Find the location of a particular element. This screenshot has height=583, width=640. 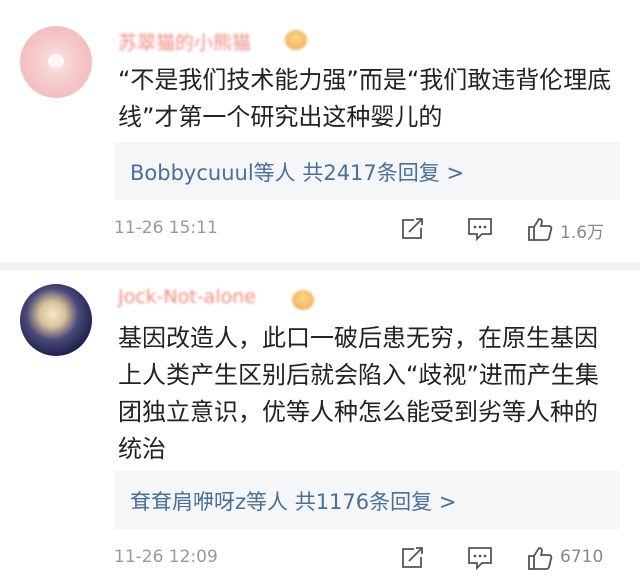

comment-meta: 11-26 12:09 6710 is located at coordinates (367, 557).